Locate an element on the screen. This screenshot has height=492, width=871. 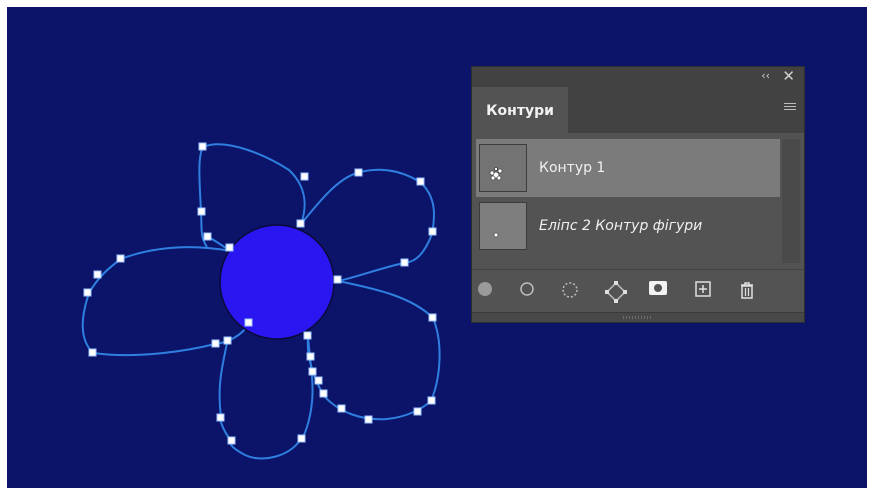
tab-paths: Контури is located at coordinates (520, 110).